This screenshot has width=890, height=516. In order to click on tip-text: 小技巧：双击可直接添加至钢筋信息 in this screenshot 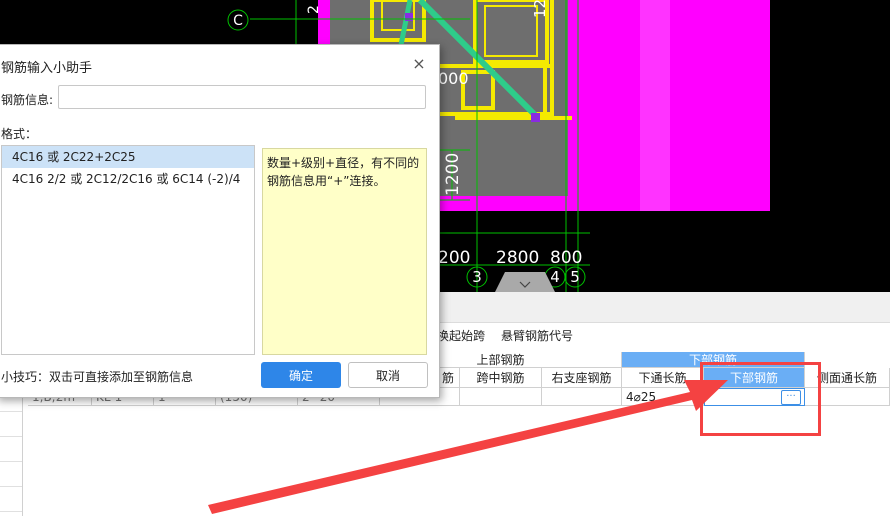, I will do `click(97, 377)`.